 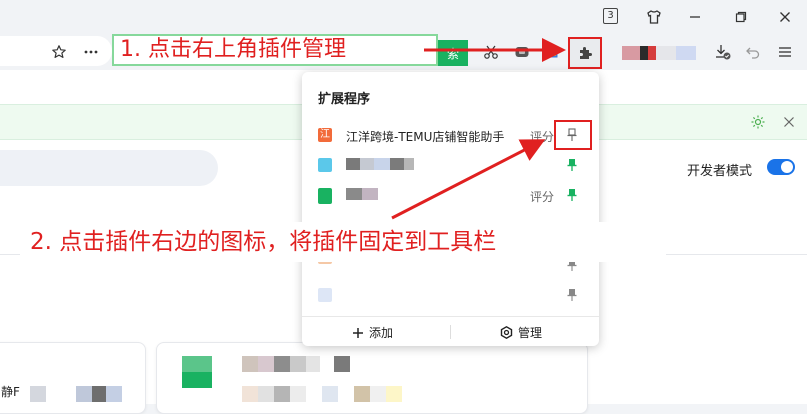 I want to click on extension-row: 评分, so click(x=450, y=195).